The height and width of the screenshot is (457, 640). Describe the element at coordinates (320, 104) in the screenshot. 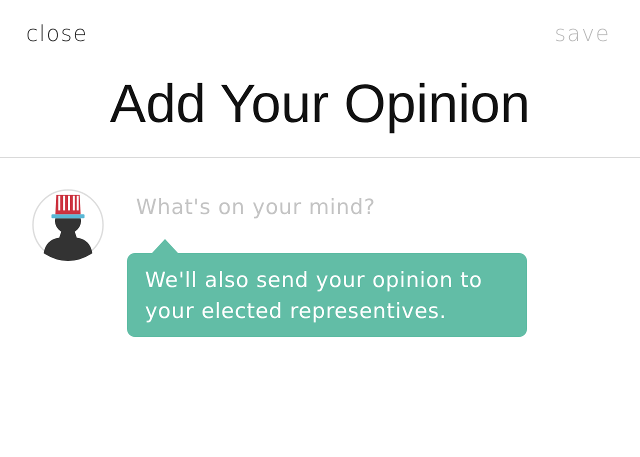

I see `page-title: Add Your Opinion` at that location.